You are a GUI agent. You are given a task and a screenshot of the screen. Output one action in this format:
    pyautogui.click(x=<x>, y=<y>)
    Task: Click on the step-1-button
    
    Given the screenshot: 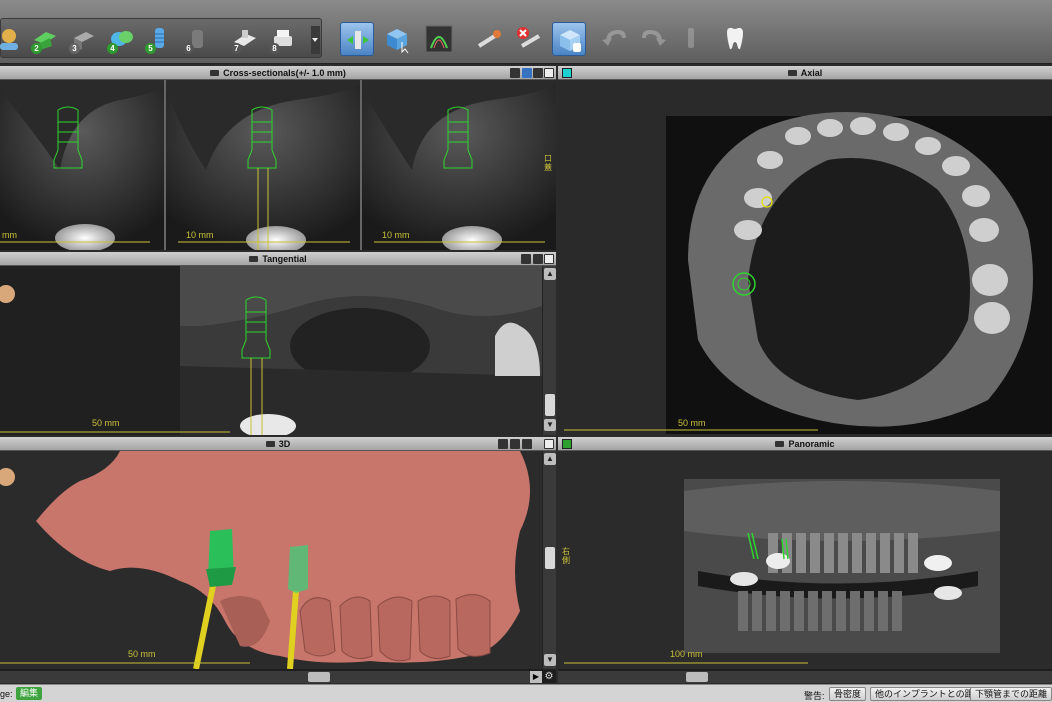 What is the action you would take?
    pyautogui.click(x=13, y=39)
    